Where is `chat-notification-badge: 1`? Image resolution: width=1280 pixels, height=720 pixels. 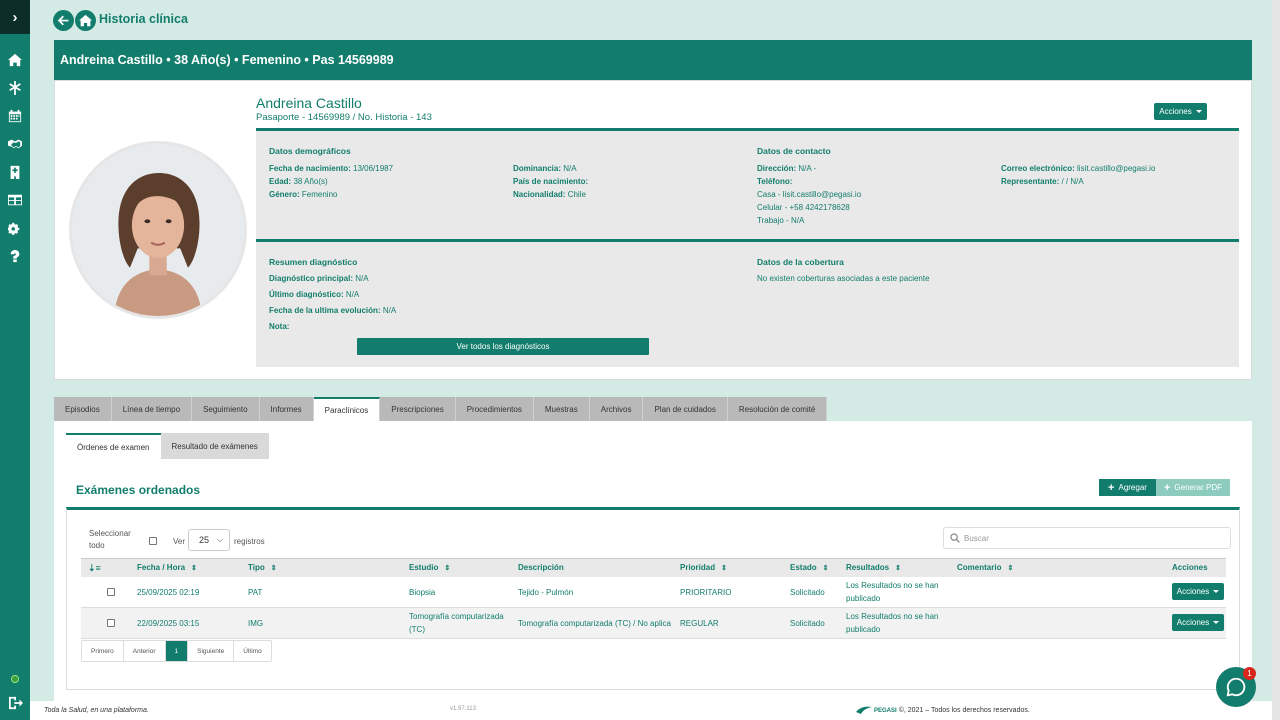 chat-notification-badge: 1 is located at coordinates (1249, 673).